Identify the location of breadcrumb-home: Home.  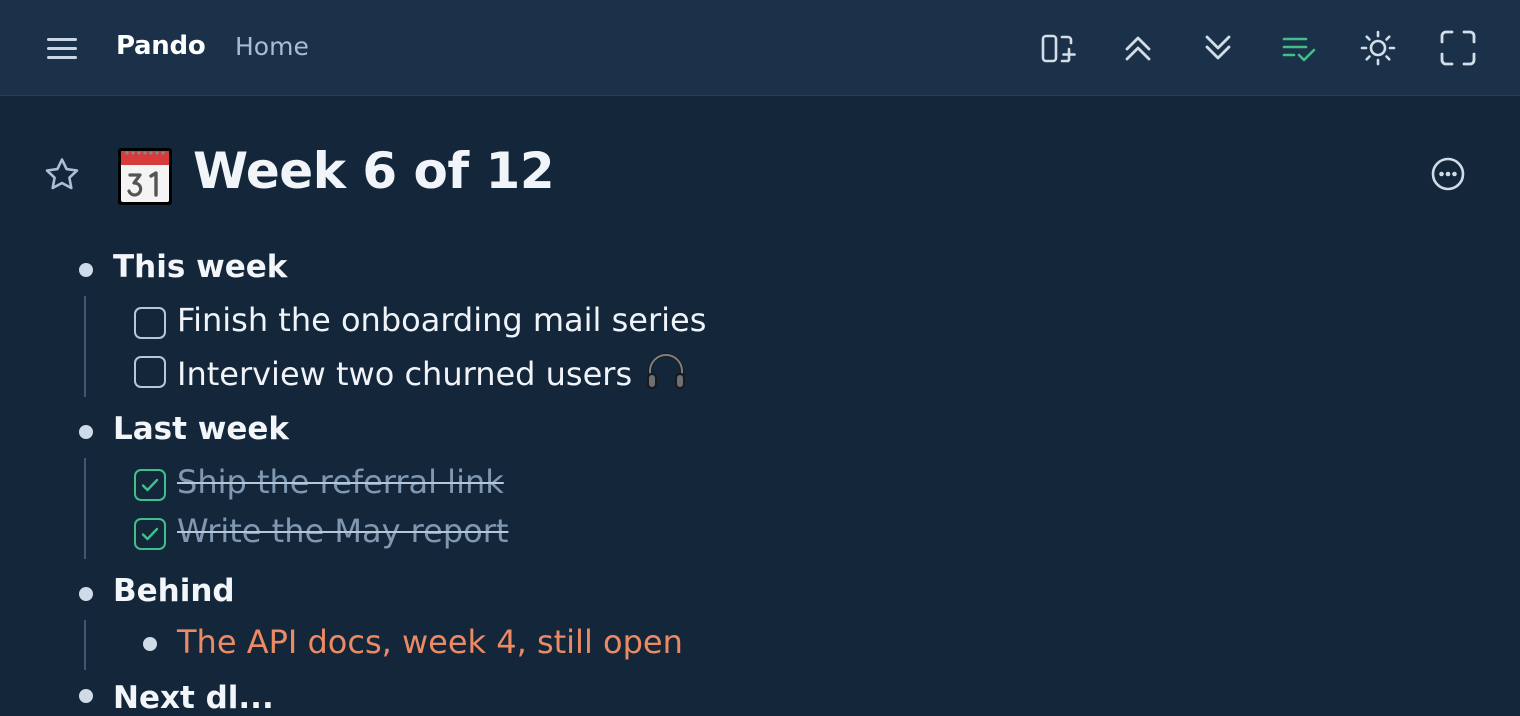
(272, 46).